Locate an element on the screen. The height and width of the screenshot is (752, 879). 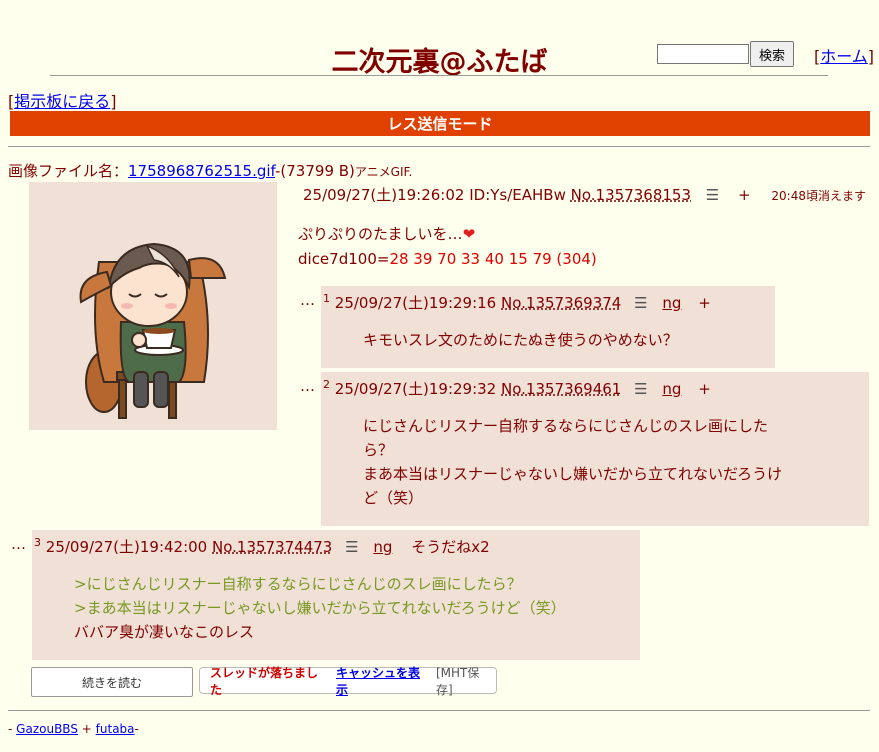
reply-datetime: 25/09/27(土)19:42:00 is located at coordinates (126, 547).